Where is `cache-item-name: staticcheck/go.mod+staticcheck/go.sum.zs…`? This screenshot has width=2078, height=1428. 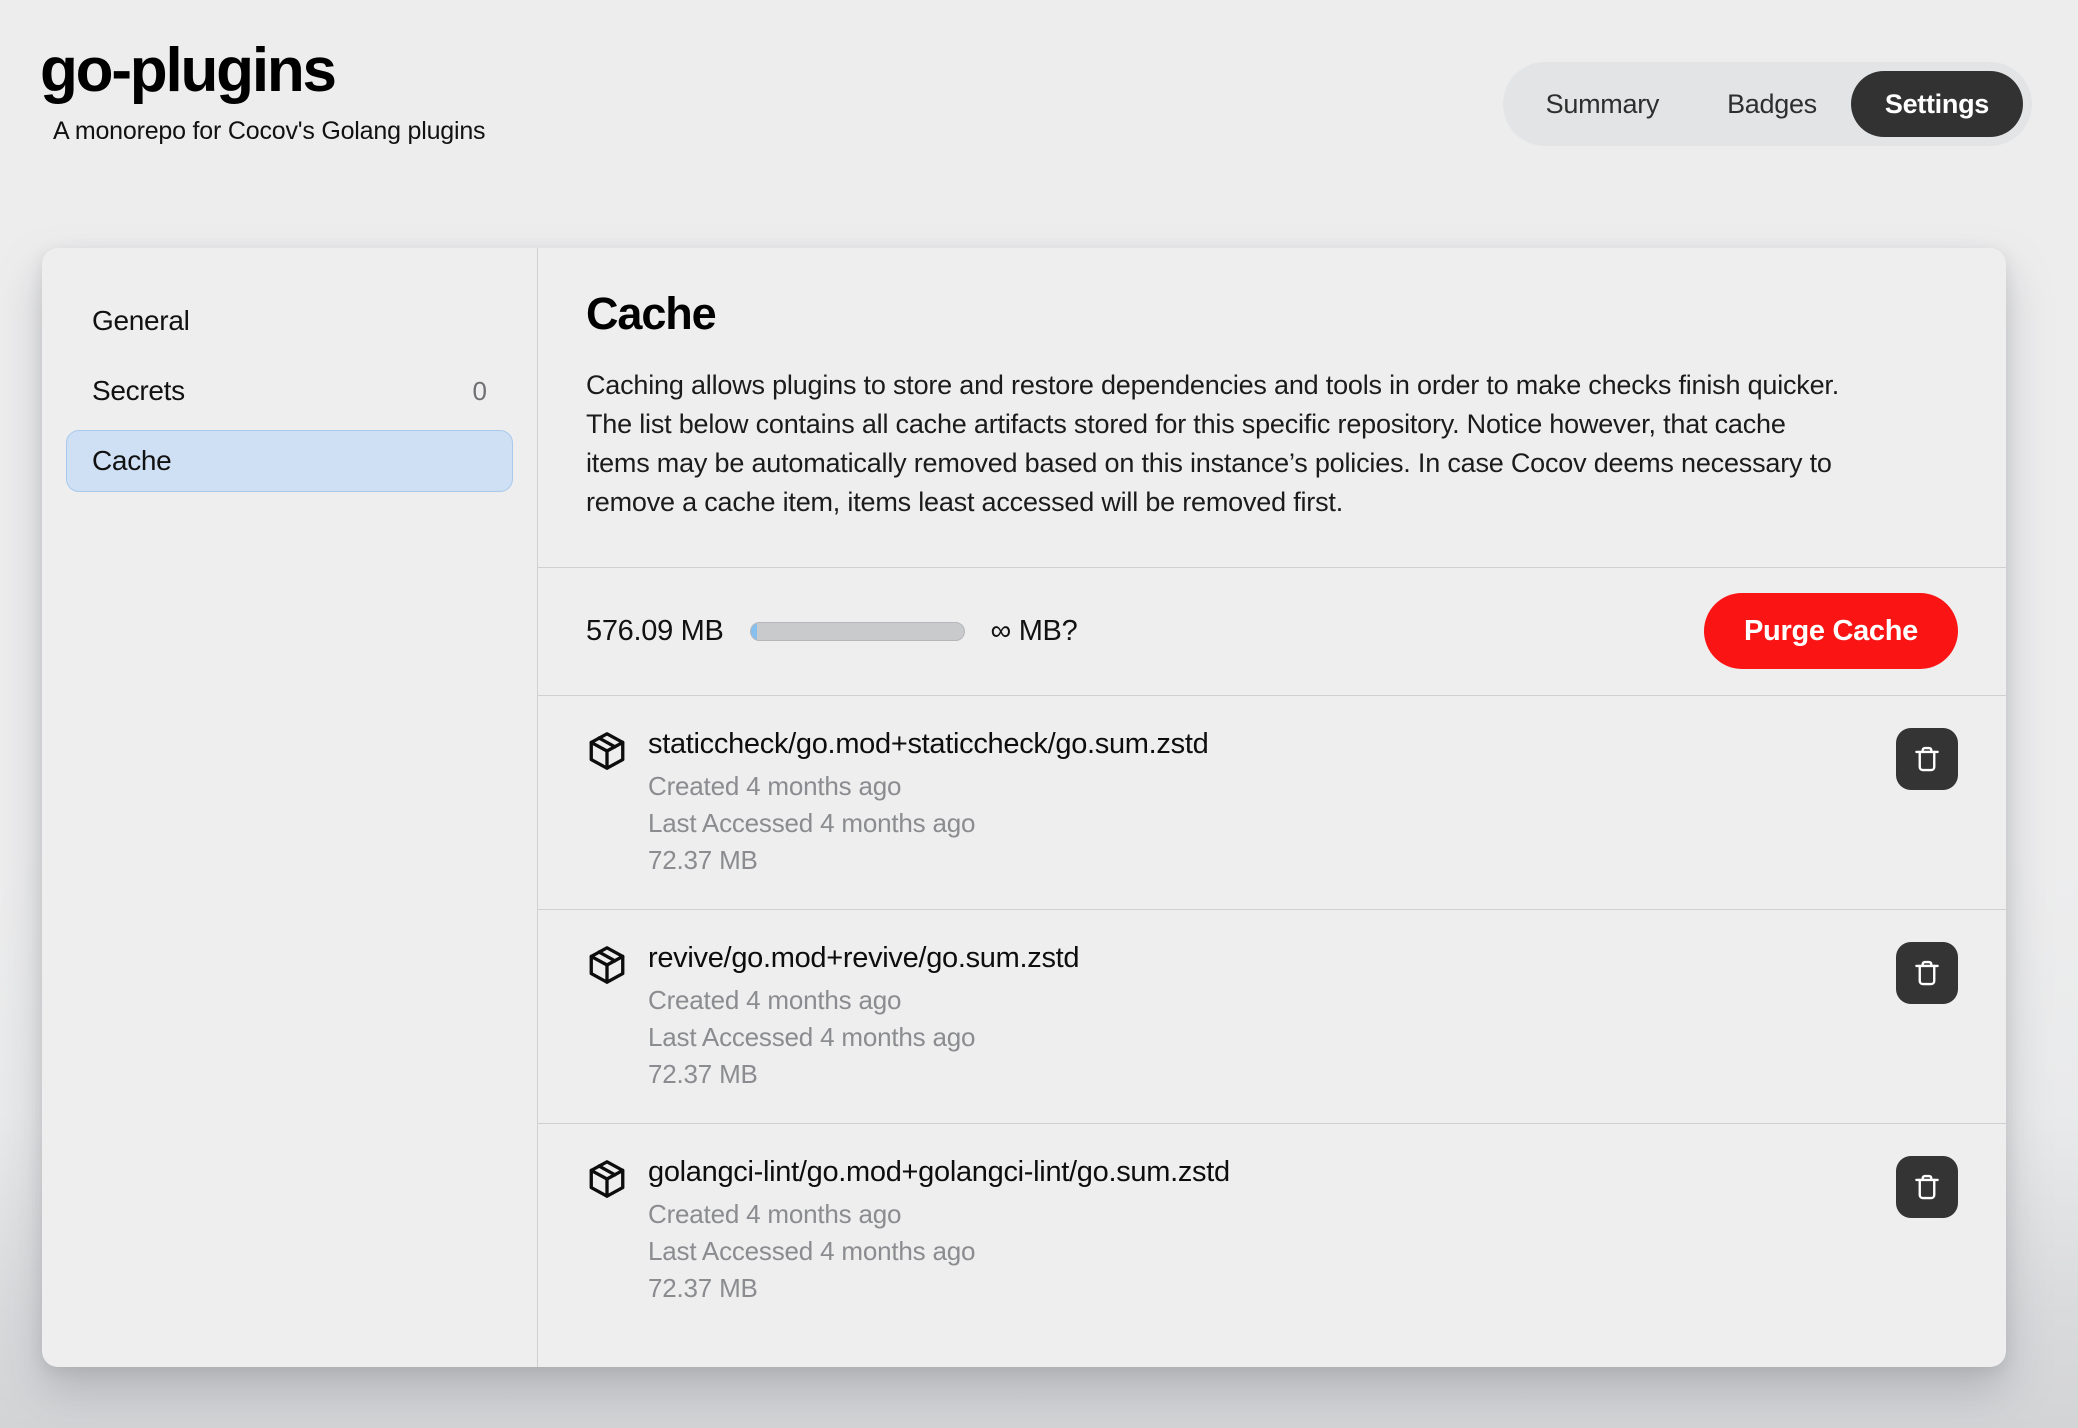
cache-item-name: staticcheck/go.mod+staticcheck/go.sum.zs… is located at coordinates (928, 743).